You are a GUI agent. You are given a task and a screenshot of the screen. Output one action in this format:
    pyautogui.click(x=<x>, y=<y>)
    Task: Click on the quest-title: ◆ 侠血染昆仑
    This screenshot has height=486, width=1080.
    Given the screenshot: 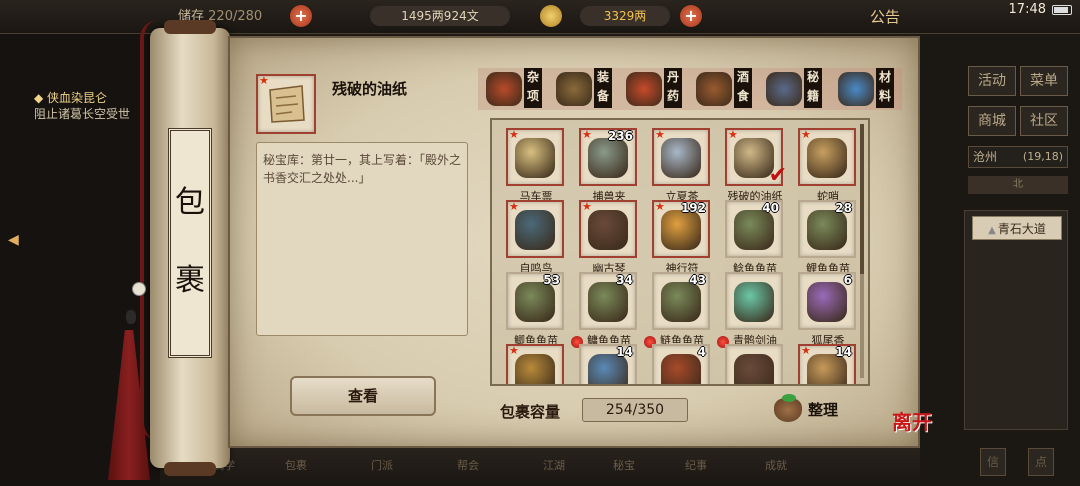 What is the action you would take?
    pyautogui.click(x=71, y=98)
    